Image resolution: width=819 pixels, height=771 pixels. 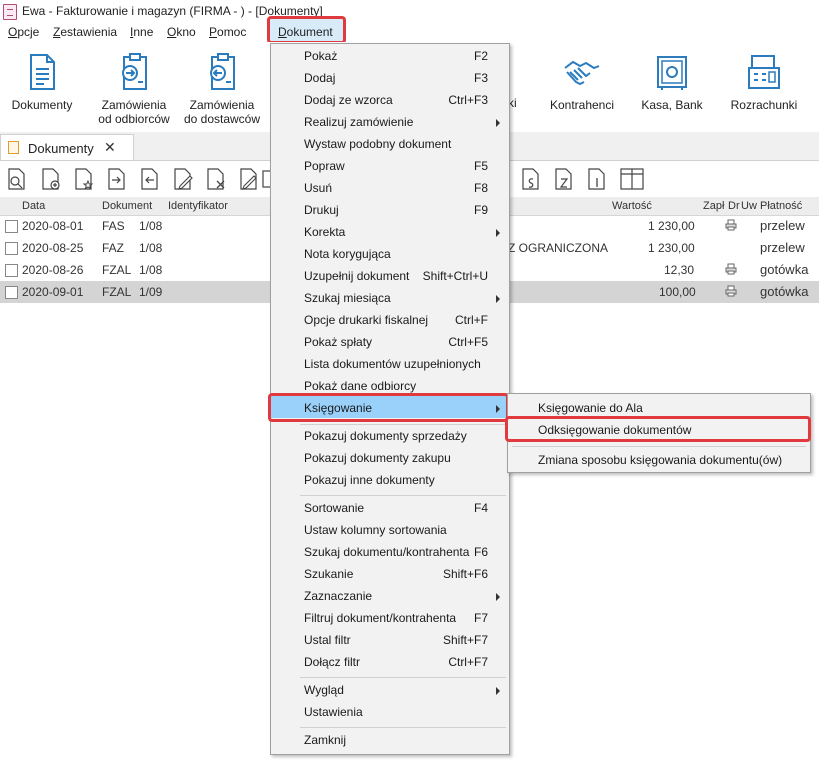 What do you see at coordinates (249, 179) in the screenshot?
I see `edit-note-icon` at bounding box center [249, 179].